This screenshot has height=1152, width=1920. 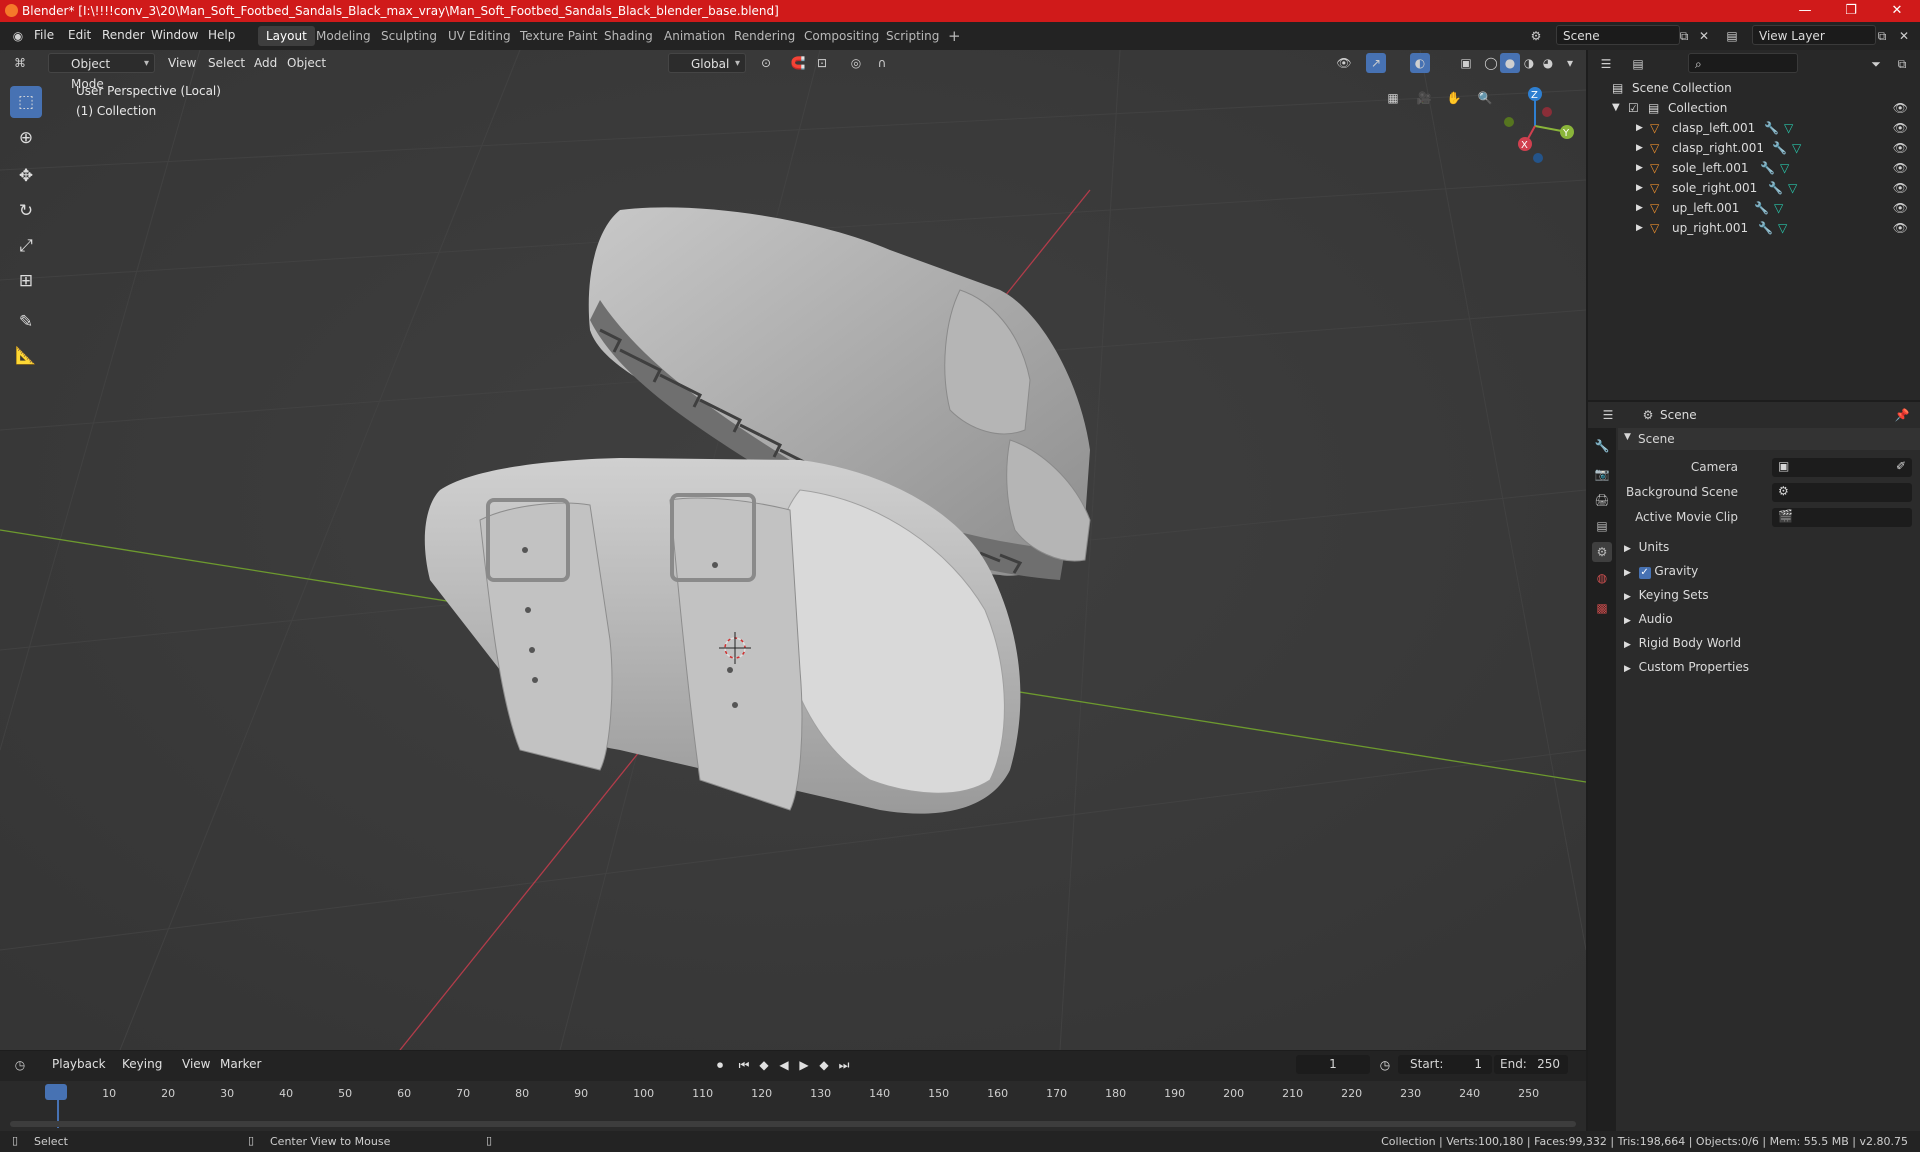 What do you see at coordinates (1901, 466) in the screenshot?
I see `eyedropper-icon: ✐` at bounding box center [1901, 466].